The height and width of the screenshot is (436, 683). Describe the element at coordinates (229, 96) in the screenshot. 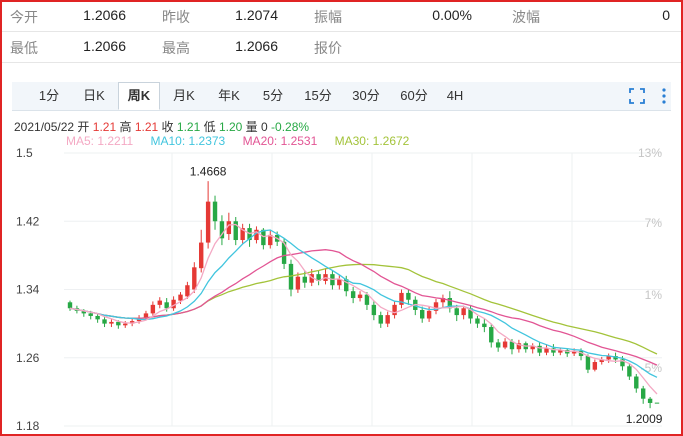

I see `tab-yearly-k: 年K` at that location.